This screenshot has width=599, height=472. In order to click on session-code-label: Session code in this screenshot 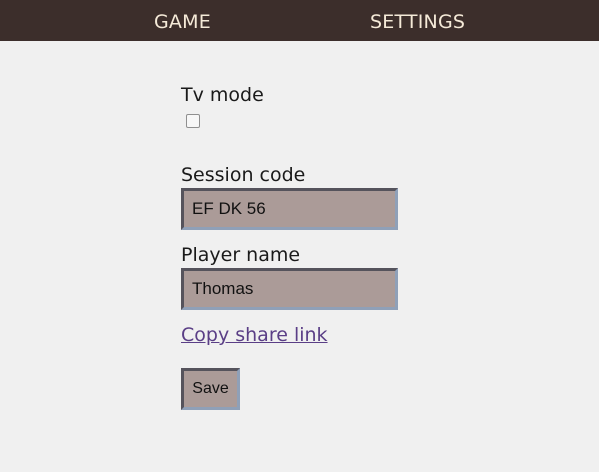, I will do `click(243, 175)`.